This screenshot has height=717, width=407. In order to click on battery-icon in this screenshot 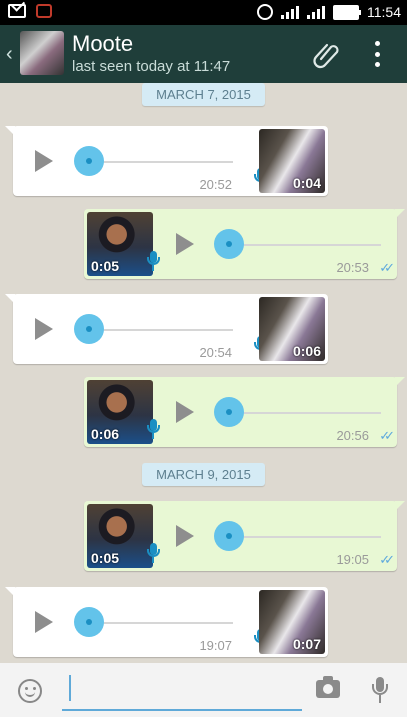, I will do `click(347, 12)`.